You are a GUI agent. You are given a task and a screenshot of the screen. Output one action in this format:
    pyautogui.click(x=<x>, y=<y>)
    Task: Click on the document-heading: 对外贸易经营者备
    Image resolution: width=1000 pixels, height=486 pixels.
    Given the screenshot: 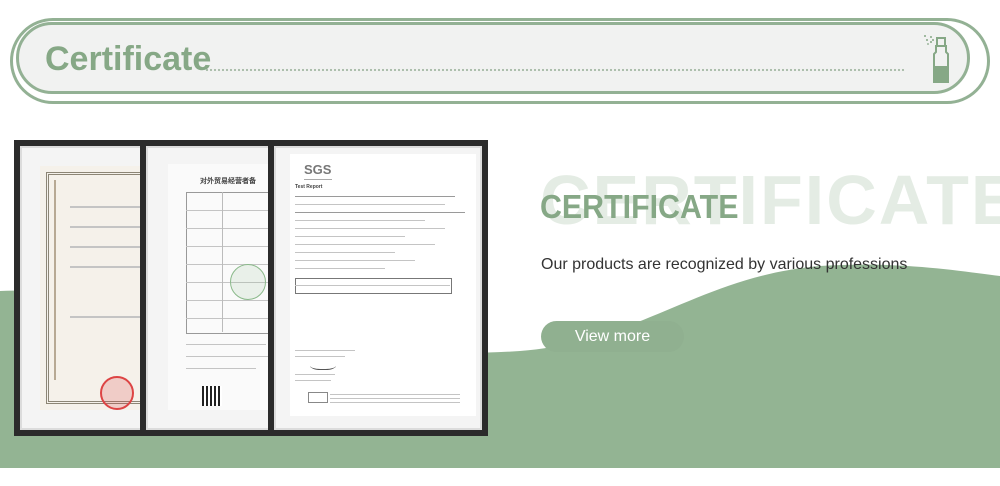 What is the action you would take?
    pyautogui.click(x=228, y=181)
    